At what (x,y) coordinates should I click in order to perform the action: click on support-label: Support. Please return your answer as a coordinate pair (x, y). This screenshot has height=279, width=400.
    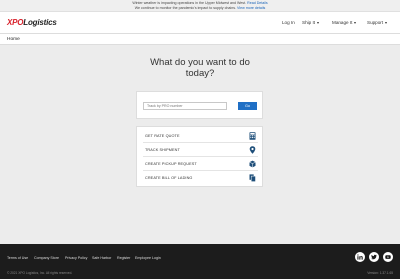
    Looking at the image, I should click on (375, 22).